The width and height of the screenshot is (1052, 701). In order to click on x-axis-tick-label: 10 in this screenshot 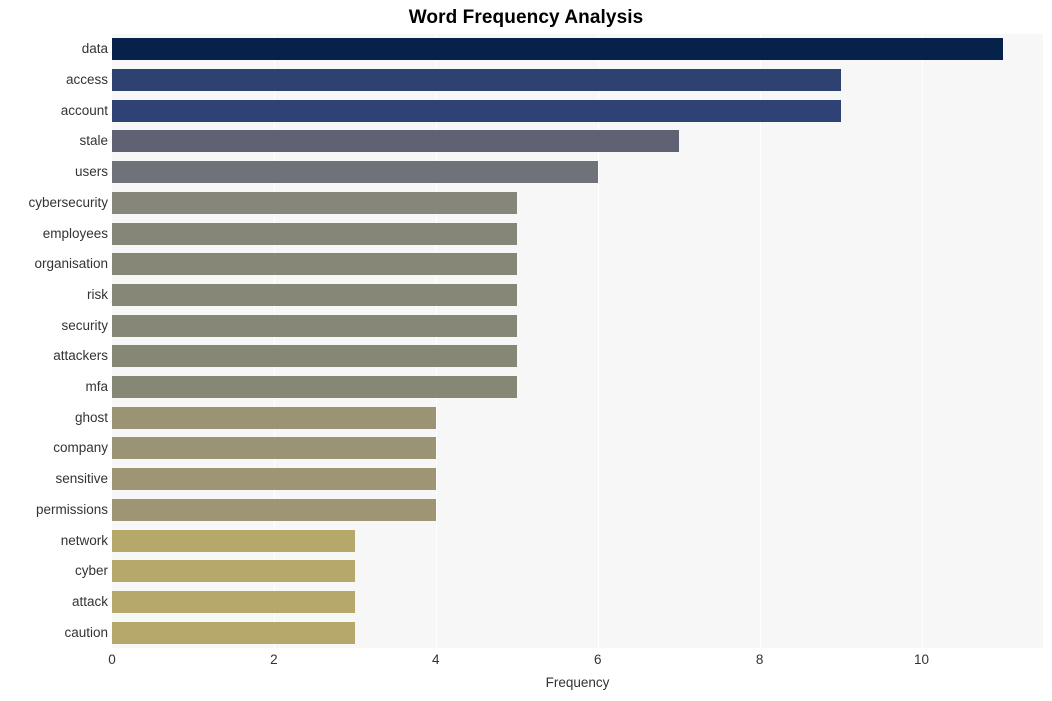, I will do `click(922, 659)`.